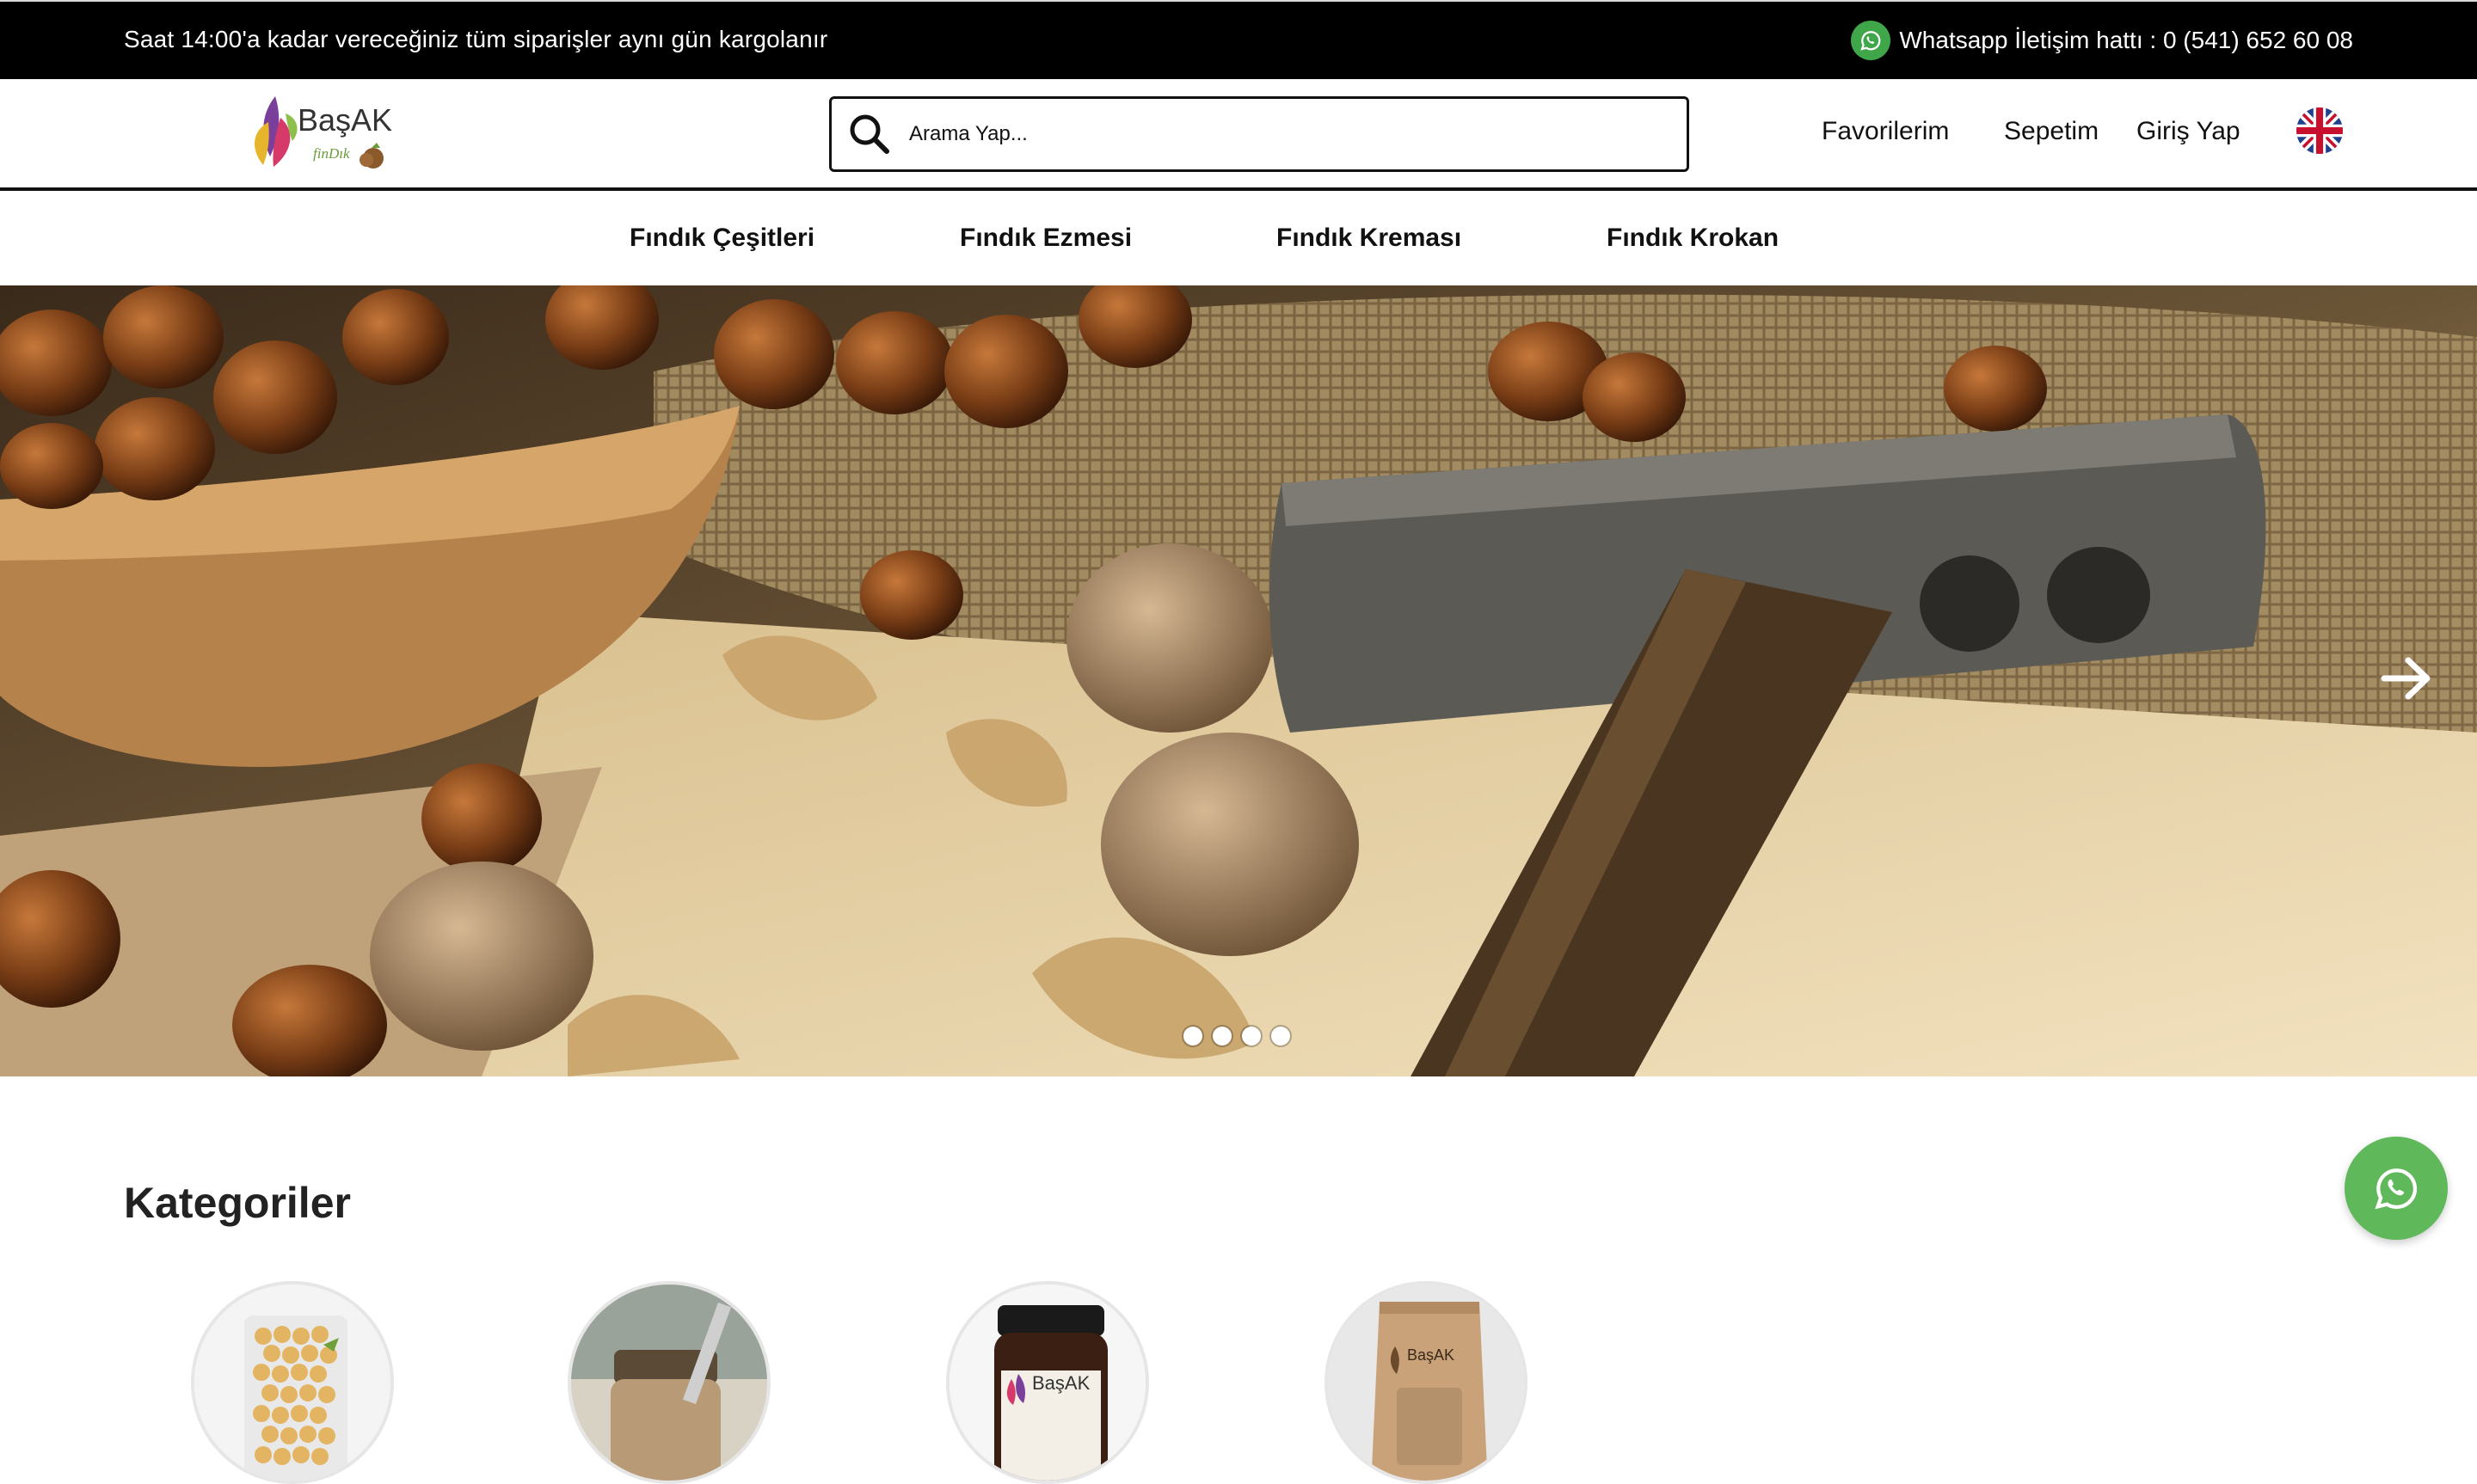  Describe the element at coordinates (1046, 238) in the screenshot. I see `nav-findik-ezmesi: Fındık Ezmesi` at that location.